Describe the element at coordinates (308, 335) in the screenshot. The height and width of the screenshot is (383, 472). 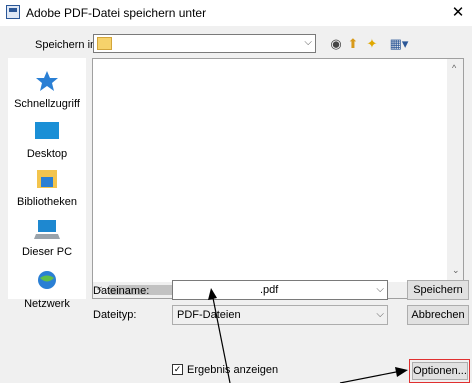
I see `annotation-arrows` at that location.